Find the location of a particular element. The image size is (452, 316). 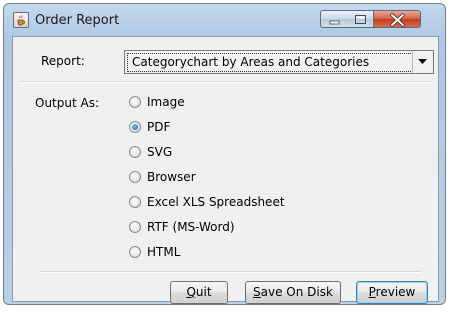

save-label: ave On Disk is located at coordinates (296, 292).